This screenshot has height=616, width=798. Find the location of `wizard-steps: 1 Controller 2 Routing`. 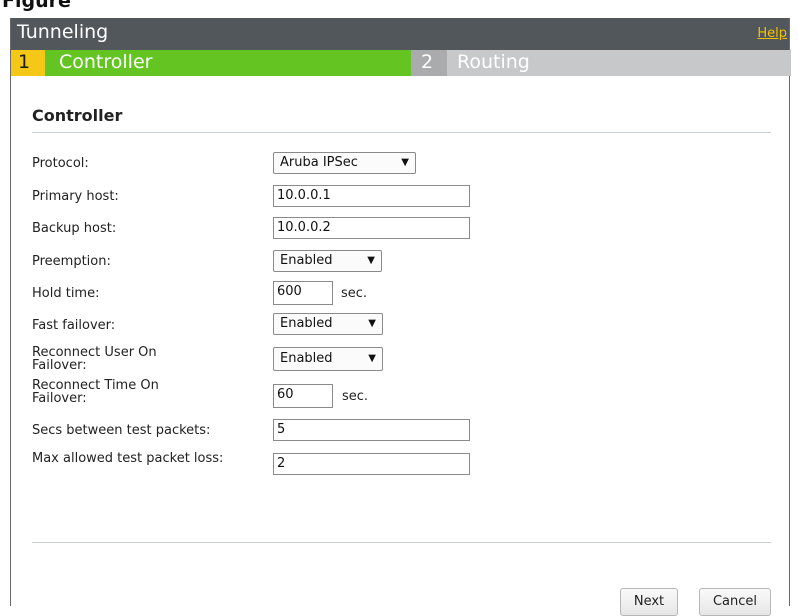

wizard-steps: 1 Controller 2 Routing is located at coordinates (401, 63).